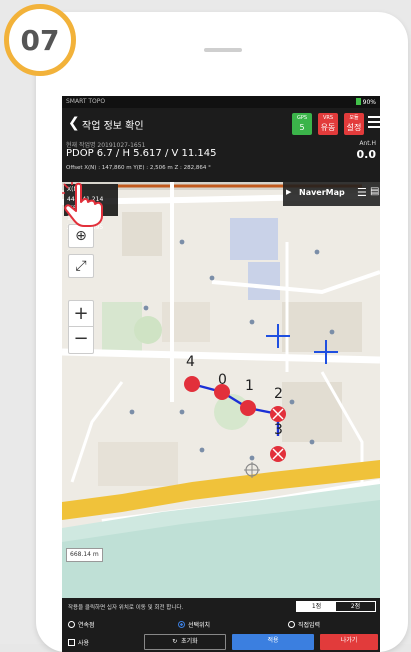  I want to click on zoom-out-button: −, so click(81, 340).